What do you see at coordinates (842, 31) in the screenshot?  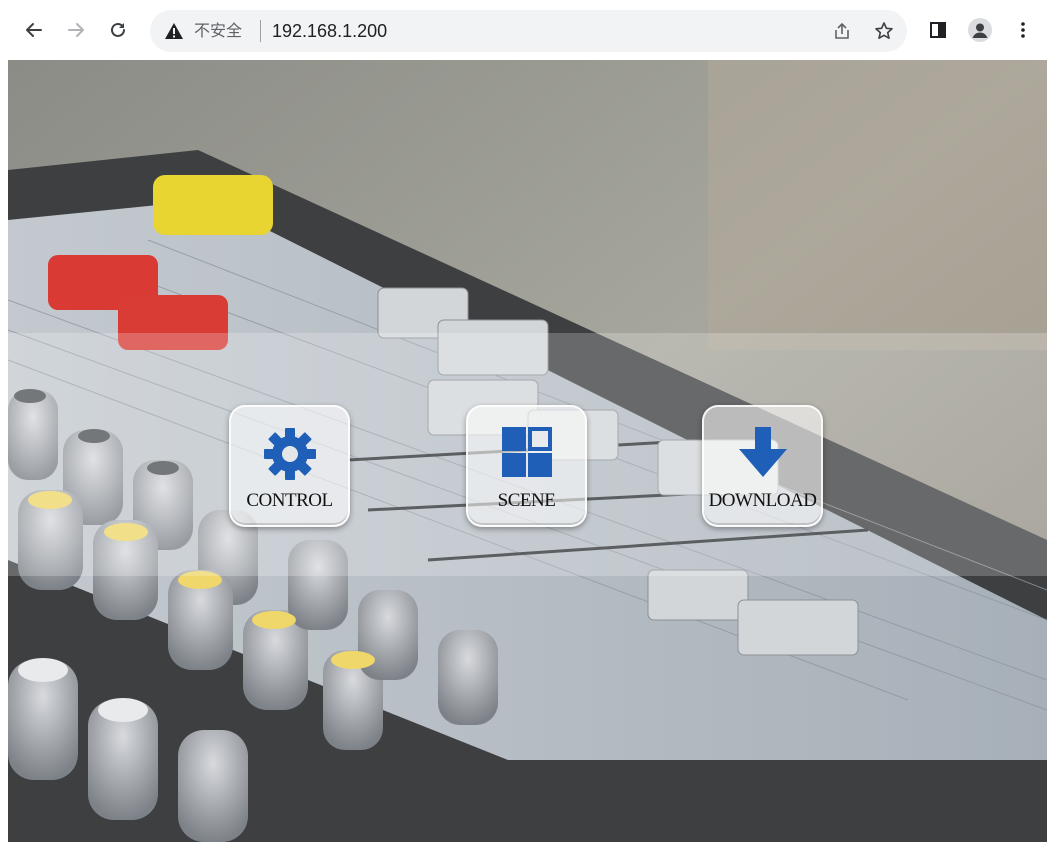 I see `share-icon` at bounding box center [842, 31].